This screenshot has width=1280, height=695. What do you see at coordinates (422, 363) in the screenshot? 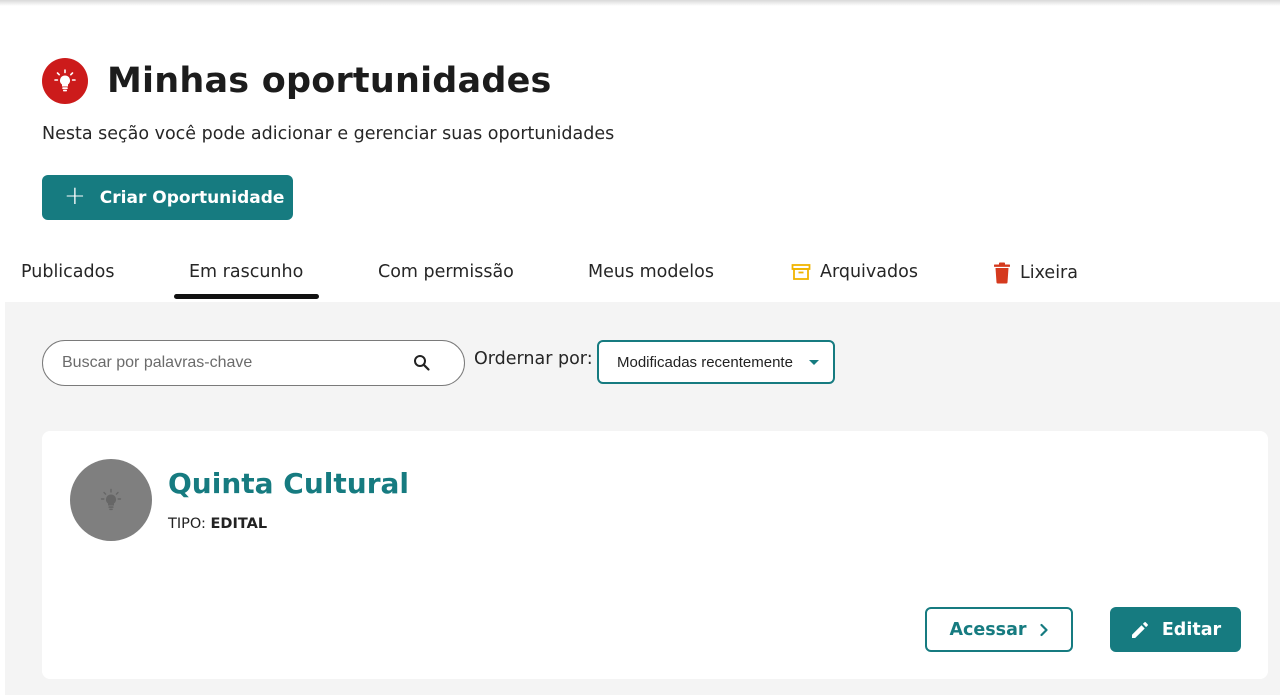
I see `search-icon` at bounding box center [422, 363].